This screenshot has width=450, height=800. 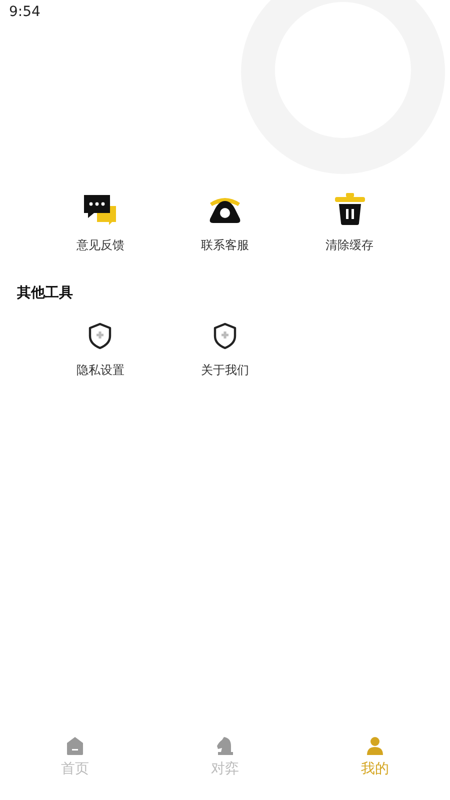 I want to click on chess-knight-icon, so click(x=225, y=746).